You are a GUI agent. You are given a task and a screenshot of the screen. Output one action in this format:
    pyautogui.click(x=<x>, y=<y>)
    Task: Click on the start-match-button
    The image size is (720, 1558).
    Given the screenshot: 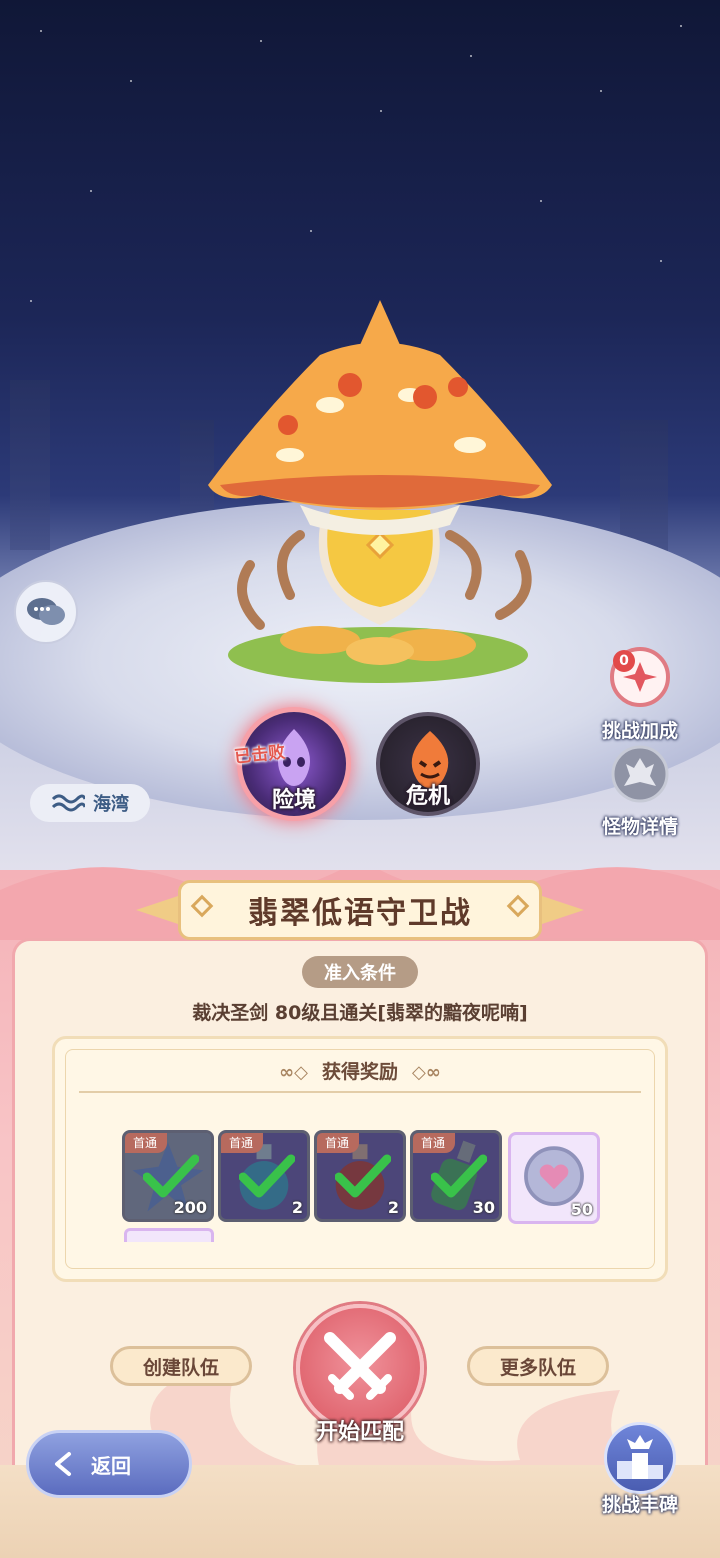 What is the action you would take?
    pyautogui.click(x=360, y=1368)
    